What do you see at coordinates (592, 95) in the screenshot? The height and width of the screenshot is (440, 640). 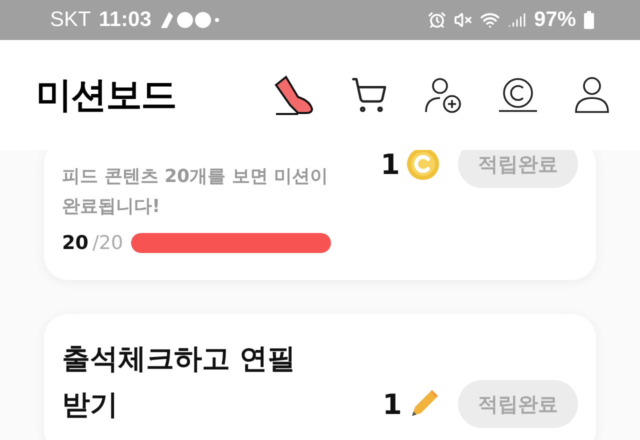 I see `profile-icon` at bounding box center [592, 95].